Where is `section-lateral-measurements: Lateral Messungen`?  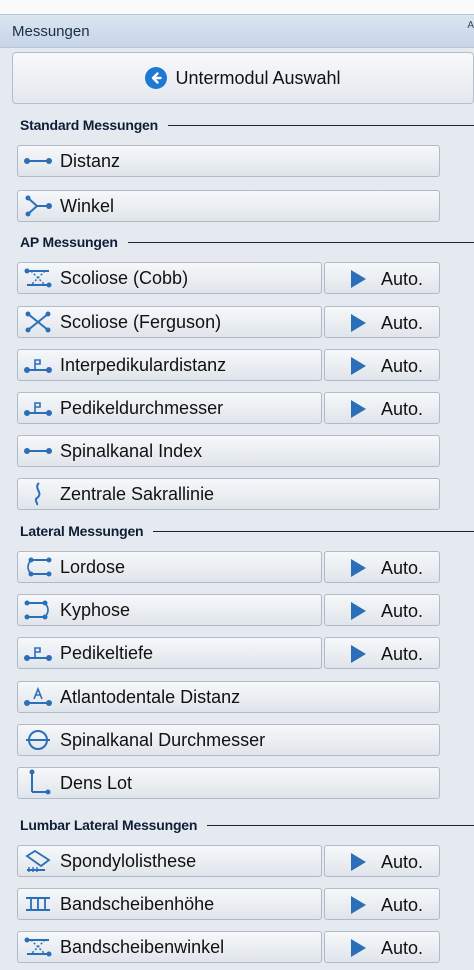
section-lateral-measurements: Lateral Messungen is located at coordinates (247, 531).